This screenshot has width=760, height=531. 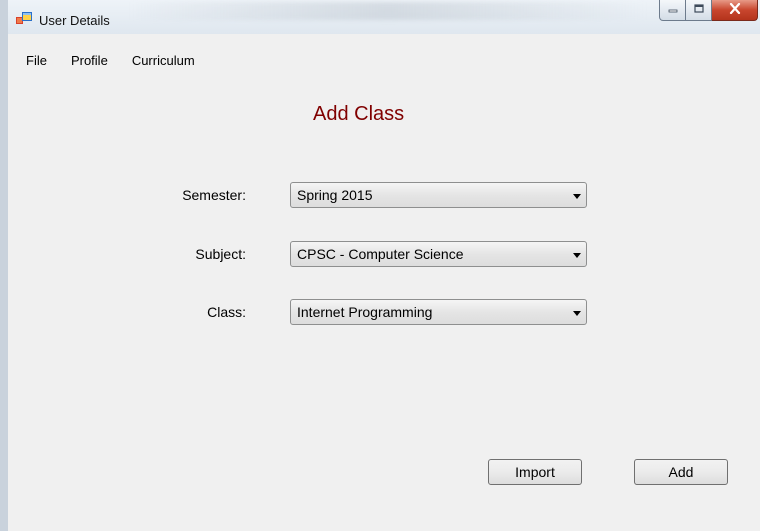 What do you see at coordinates (359, 114) in the screenshot?
I see `page-title: Add Class` at bounding box center [359, 114].